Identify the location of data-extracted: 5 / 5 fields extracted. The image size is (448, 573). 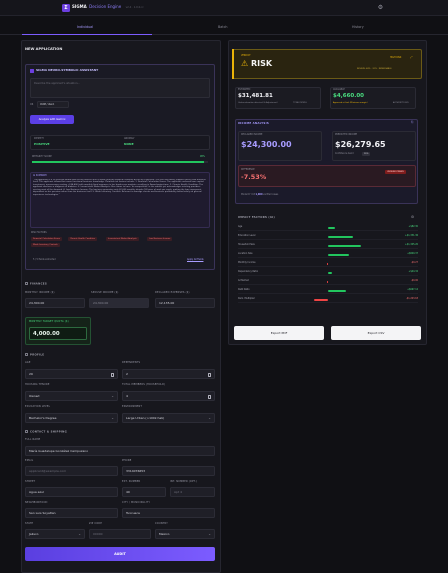
(44, 259).